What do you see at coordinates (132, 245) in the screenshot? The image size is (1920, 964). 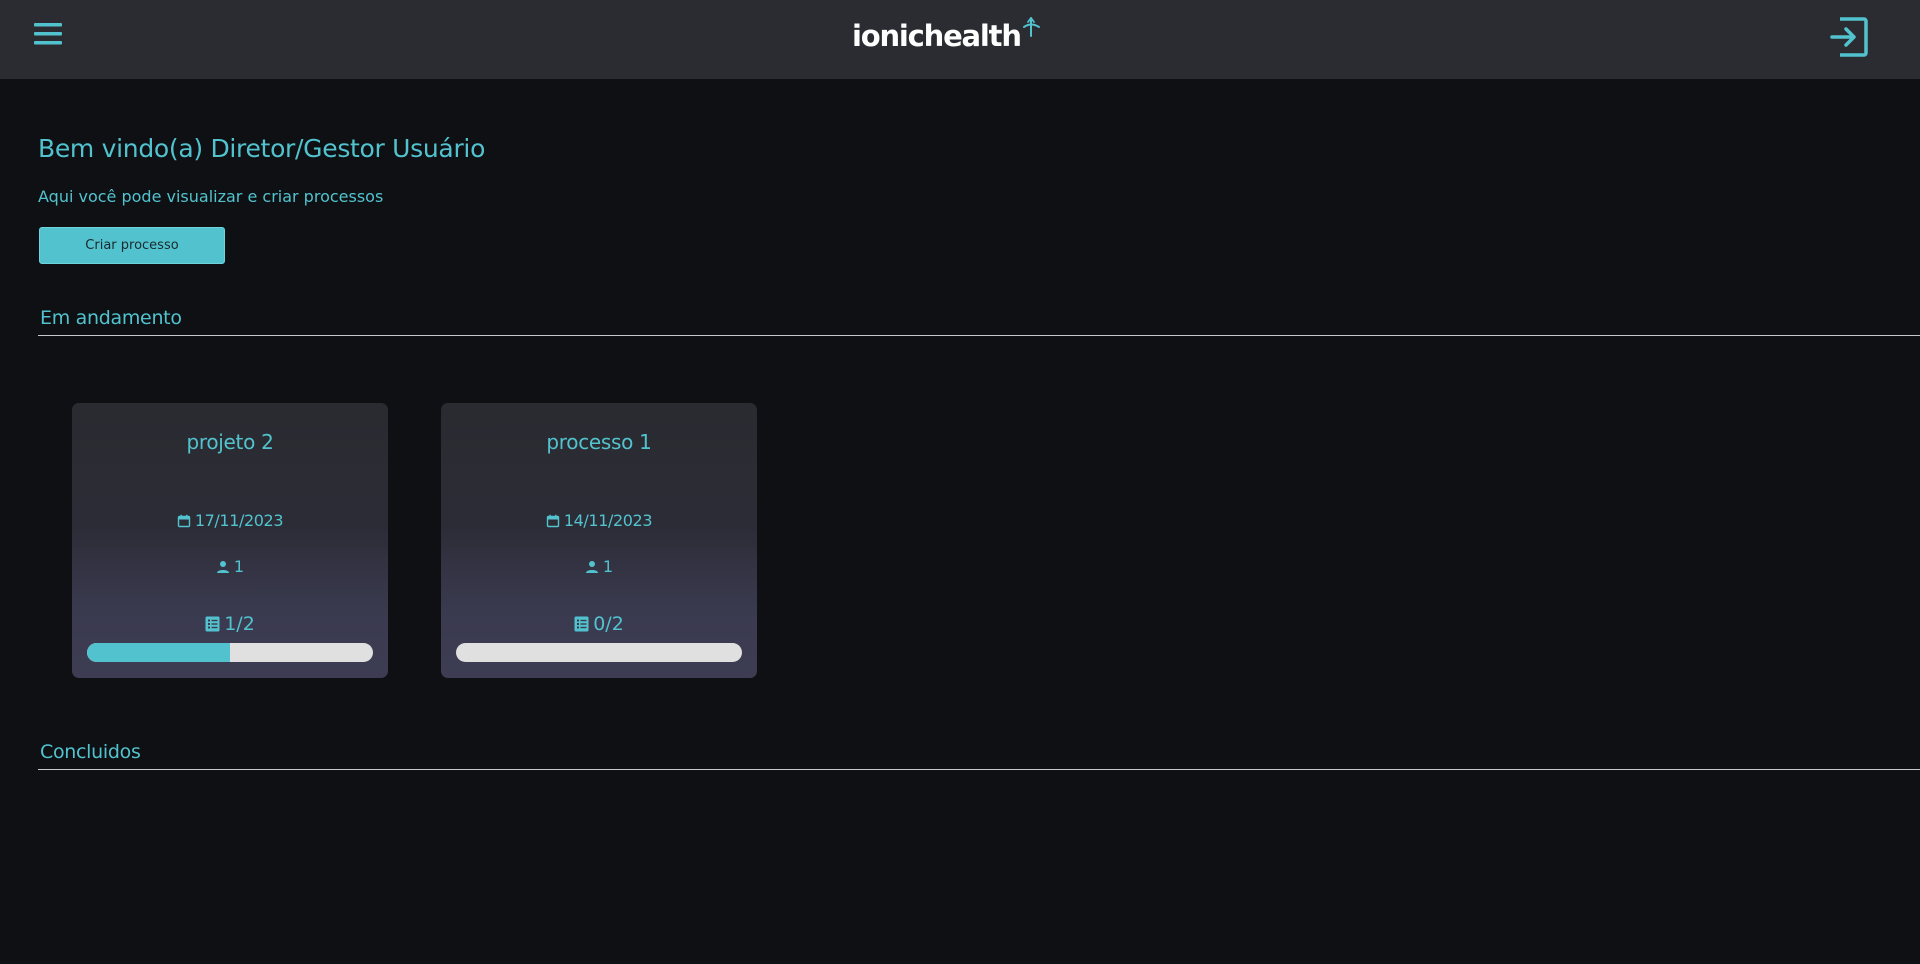 I see `create-process-button: Criar processo` at bounding box center [132, 245].